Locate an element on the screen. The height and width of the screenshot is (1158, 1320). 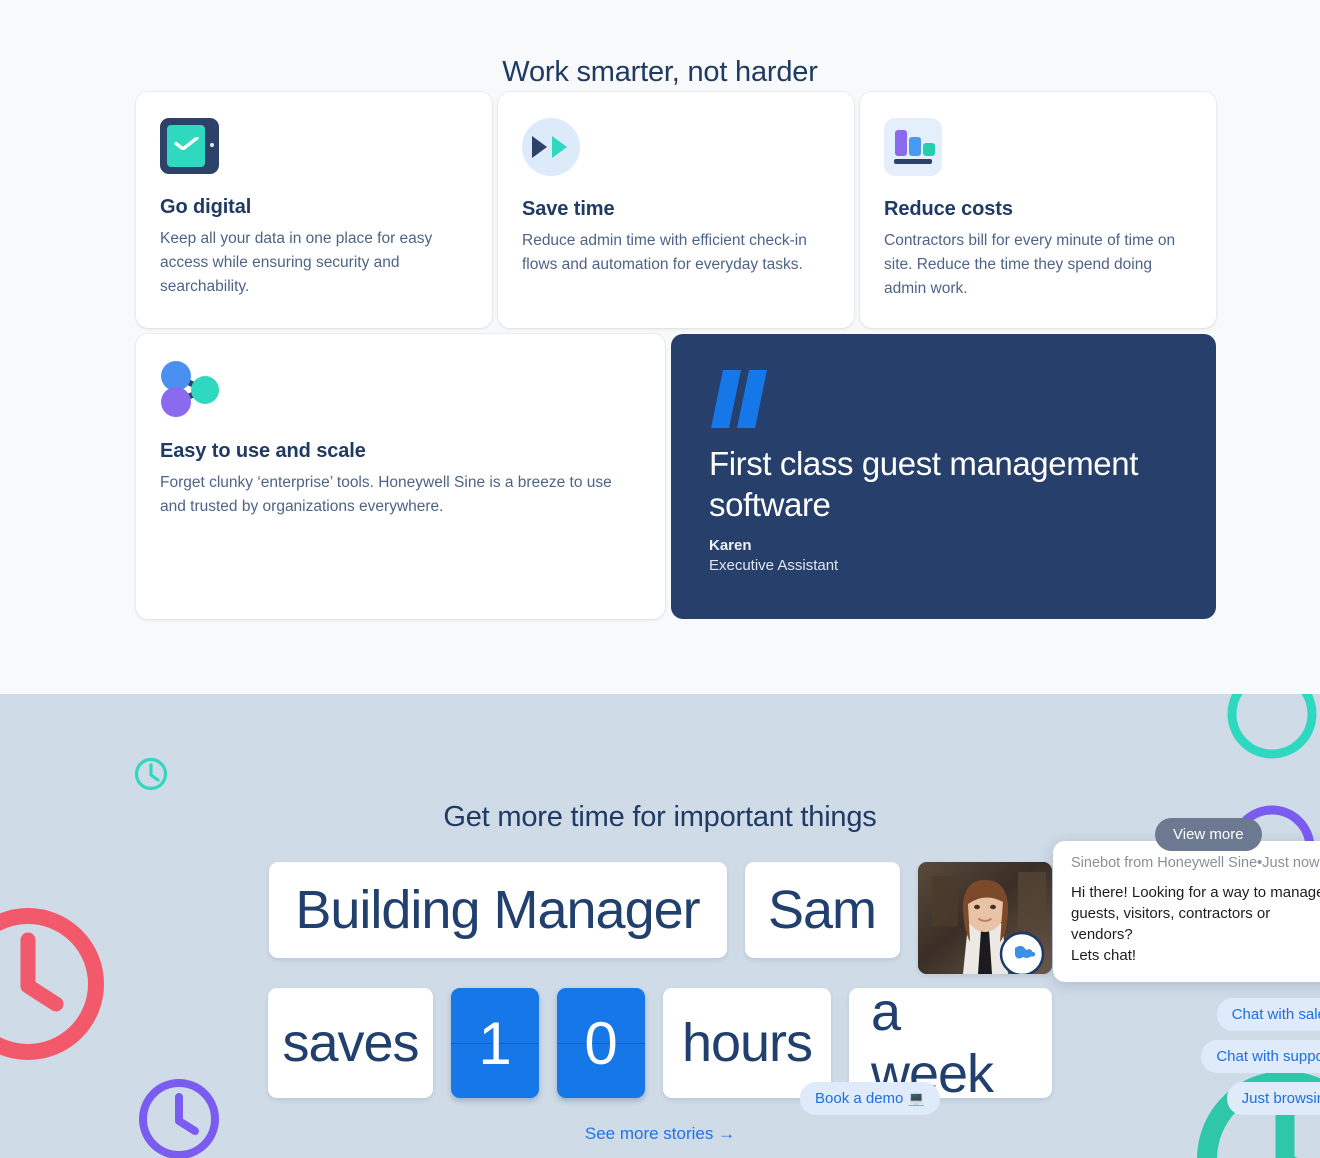
chat-message-line-4: Lets chat! is located at coordinates (1104, 955).